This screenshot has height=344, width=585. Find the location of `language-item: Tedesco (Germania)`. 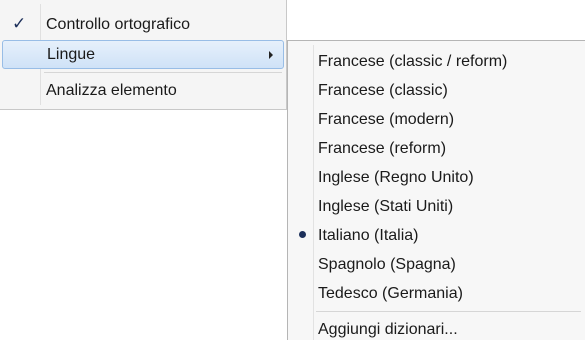

language-item: Tedesco (Germania) is located at coordinates (436, 293).